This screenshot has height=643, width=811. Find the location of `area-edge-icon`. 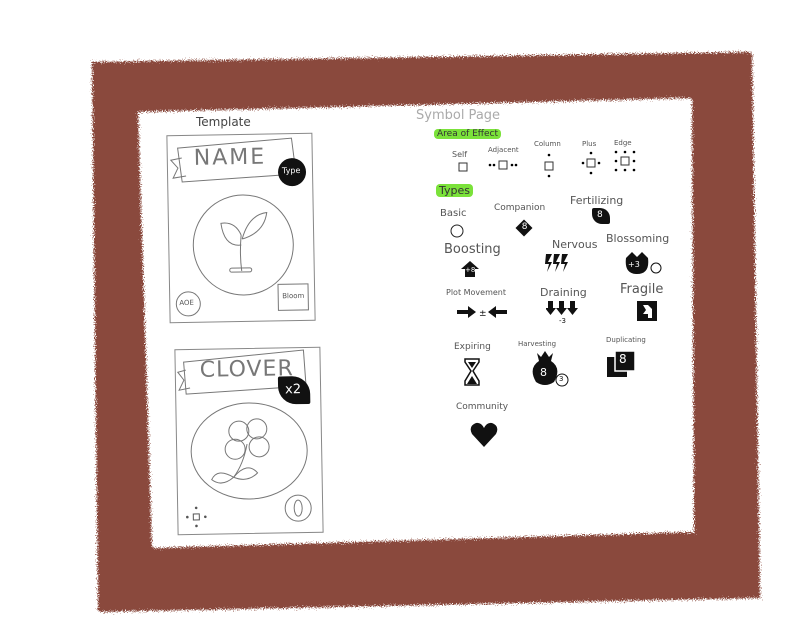

area-edge-icon is located at coordinates (625, 161).